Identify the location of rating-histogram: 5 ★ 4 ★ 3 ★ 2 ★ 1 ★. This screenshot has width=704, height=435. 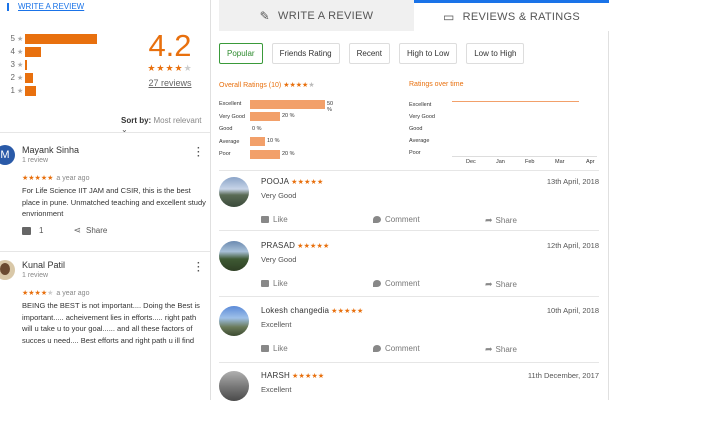
(54, 64).